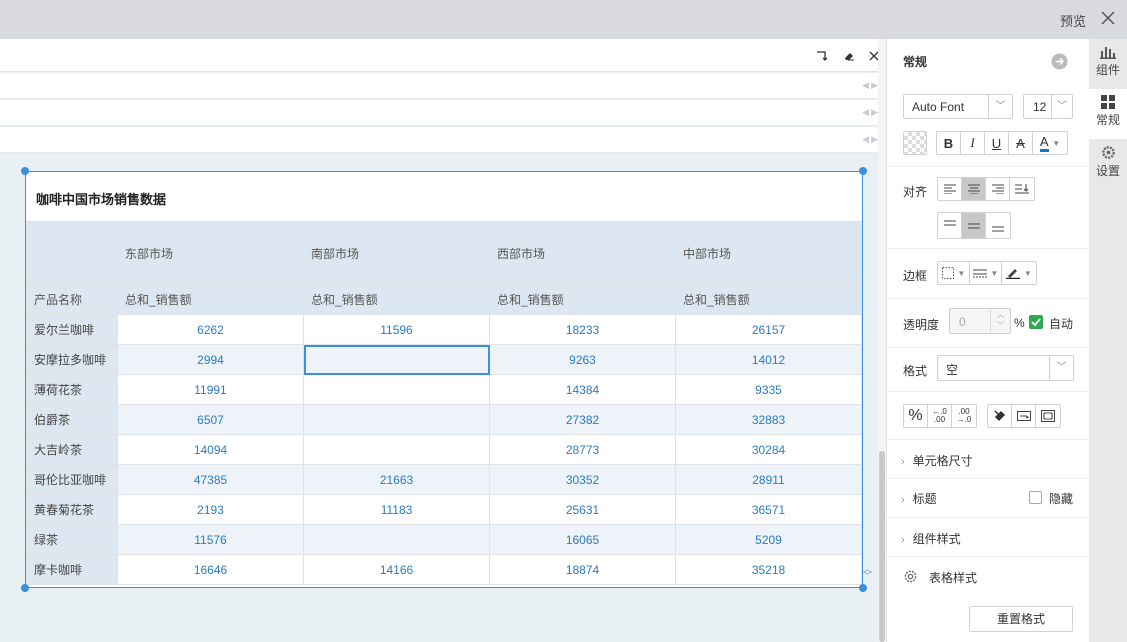 Image resolution: width=1127 pixels, height=642 pixels. I want to click on align-middle-icon, so click(974, 225).